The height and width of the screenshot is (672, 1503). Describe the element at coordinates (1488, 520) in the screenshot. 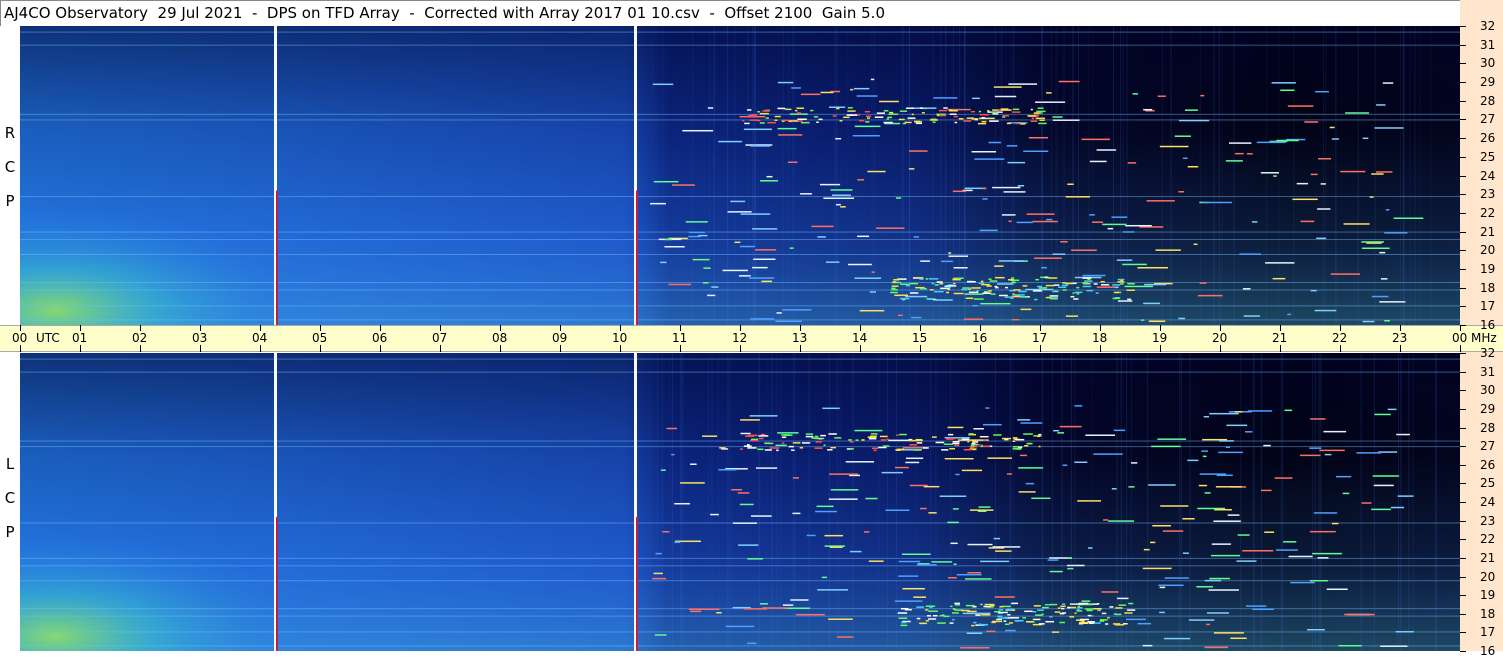

I see `freq-tick-label: 23` at that location.